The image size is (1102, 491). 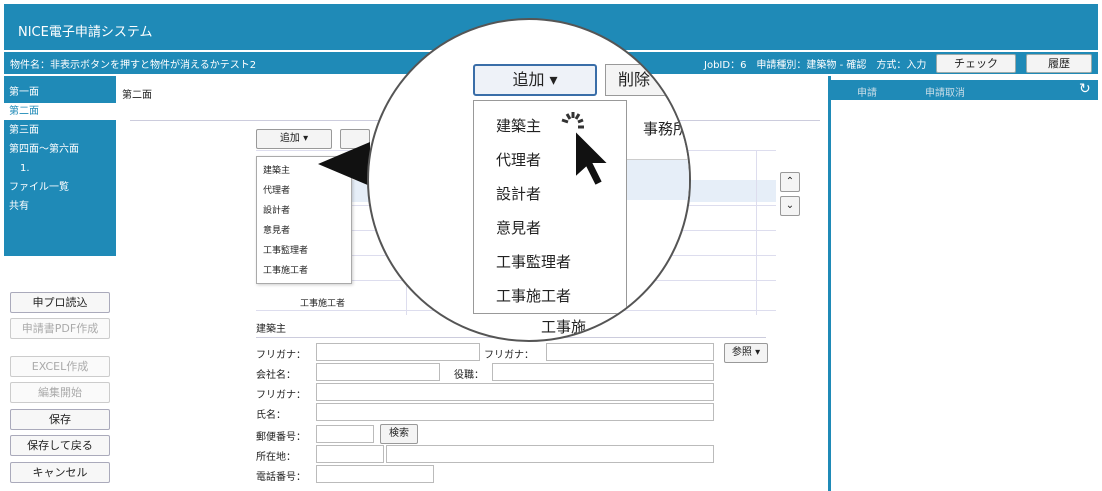 What do you see at coordinates (60, 111) in the screenshot?
I see `nav-item-page2: 第二面` at bounding box center [60, 111].